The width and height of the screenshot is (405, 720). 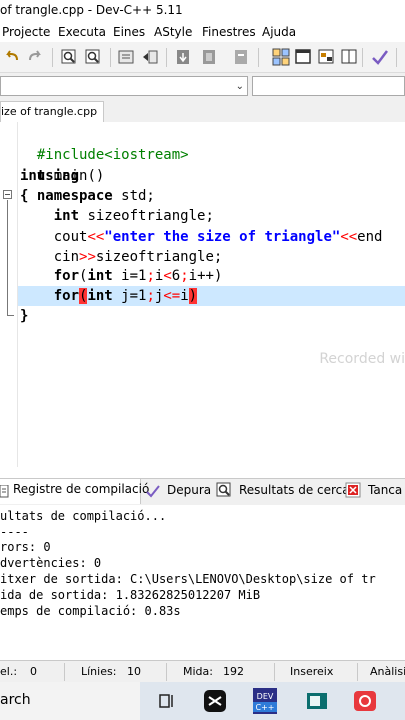 I want to click on screen-recorder-icon, so click(x=365, y=701).